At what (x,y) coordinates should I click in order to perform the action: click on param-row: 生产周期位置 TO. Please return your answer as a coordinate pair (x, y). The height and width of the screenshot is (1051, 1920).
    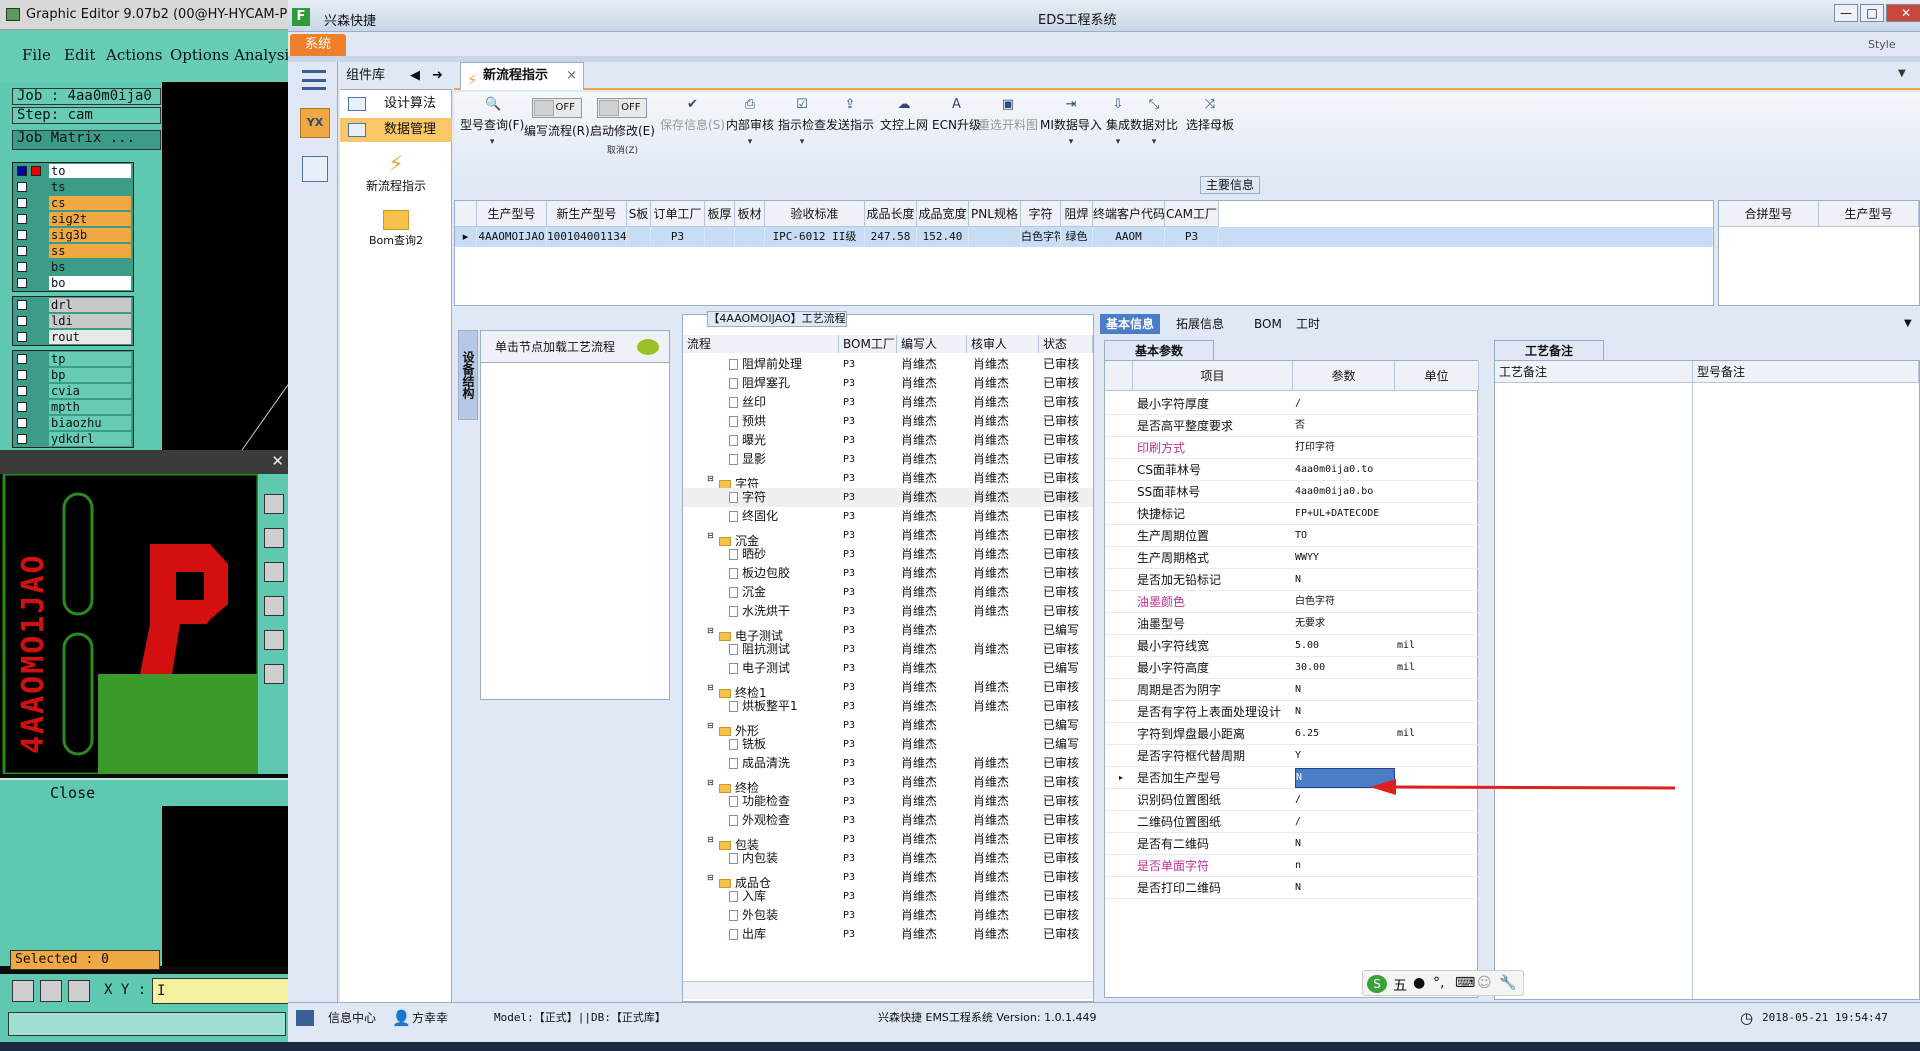
    Looking at the image, I should click on (1292, 536).